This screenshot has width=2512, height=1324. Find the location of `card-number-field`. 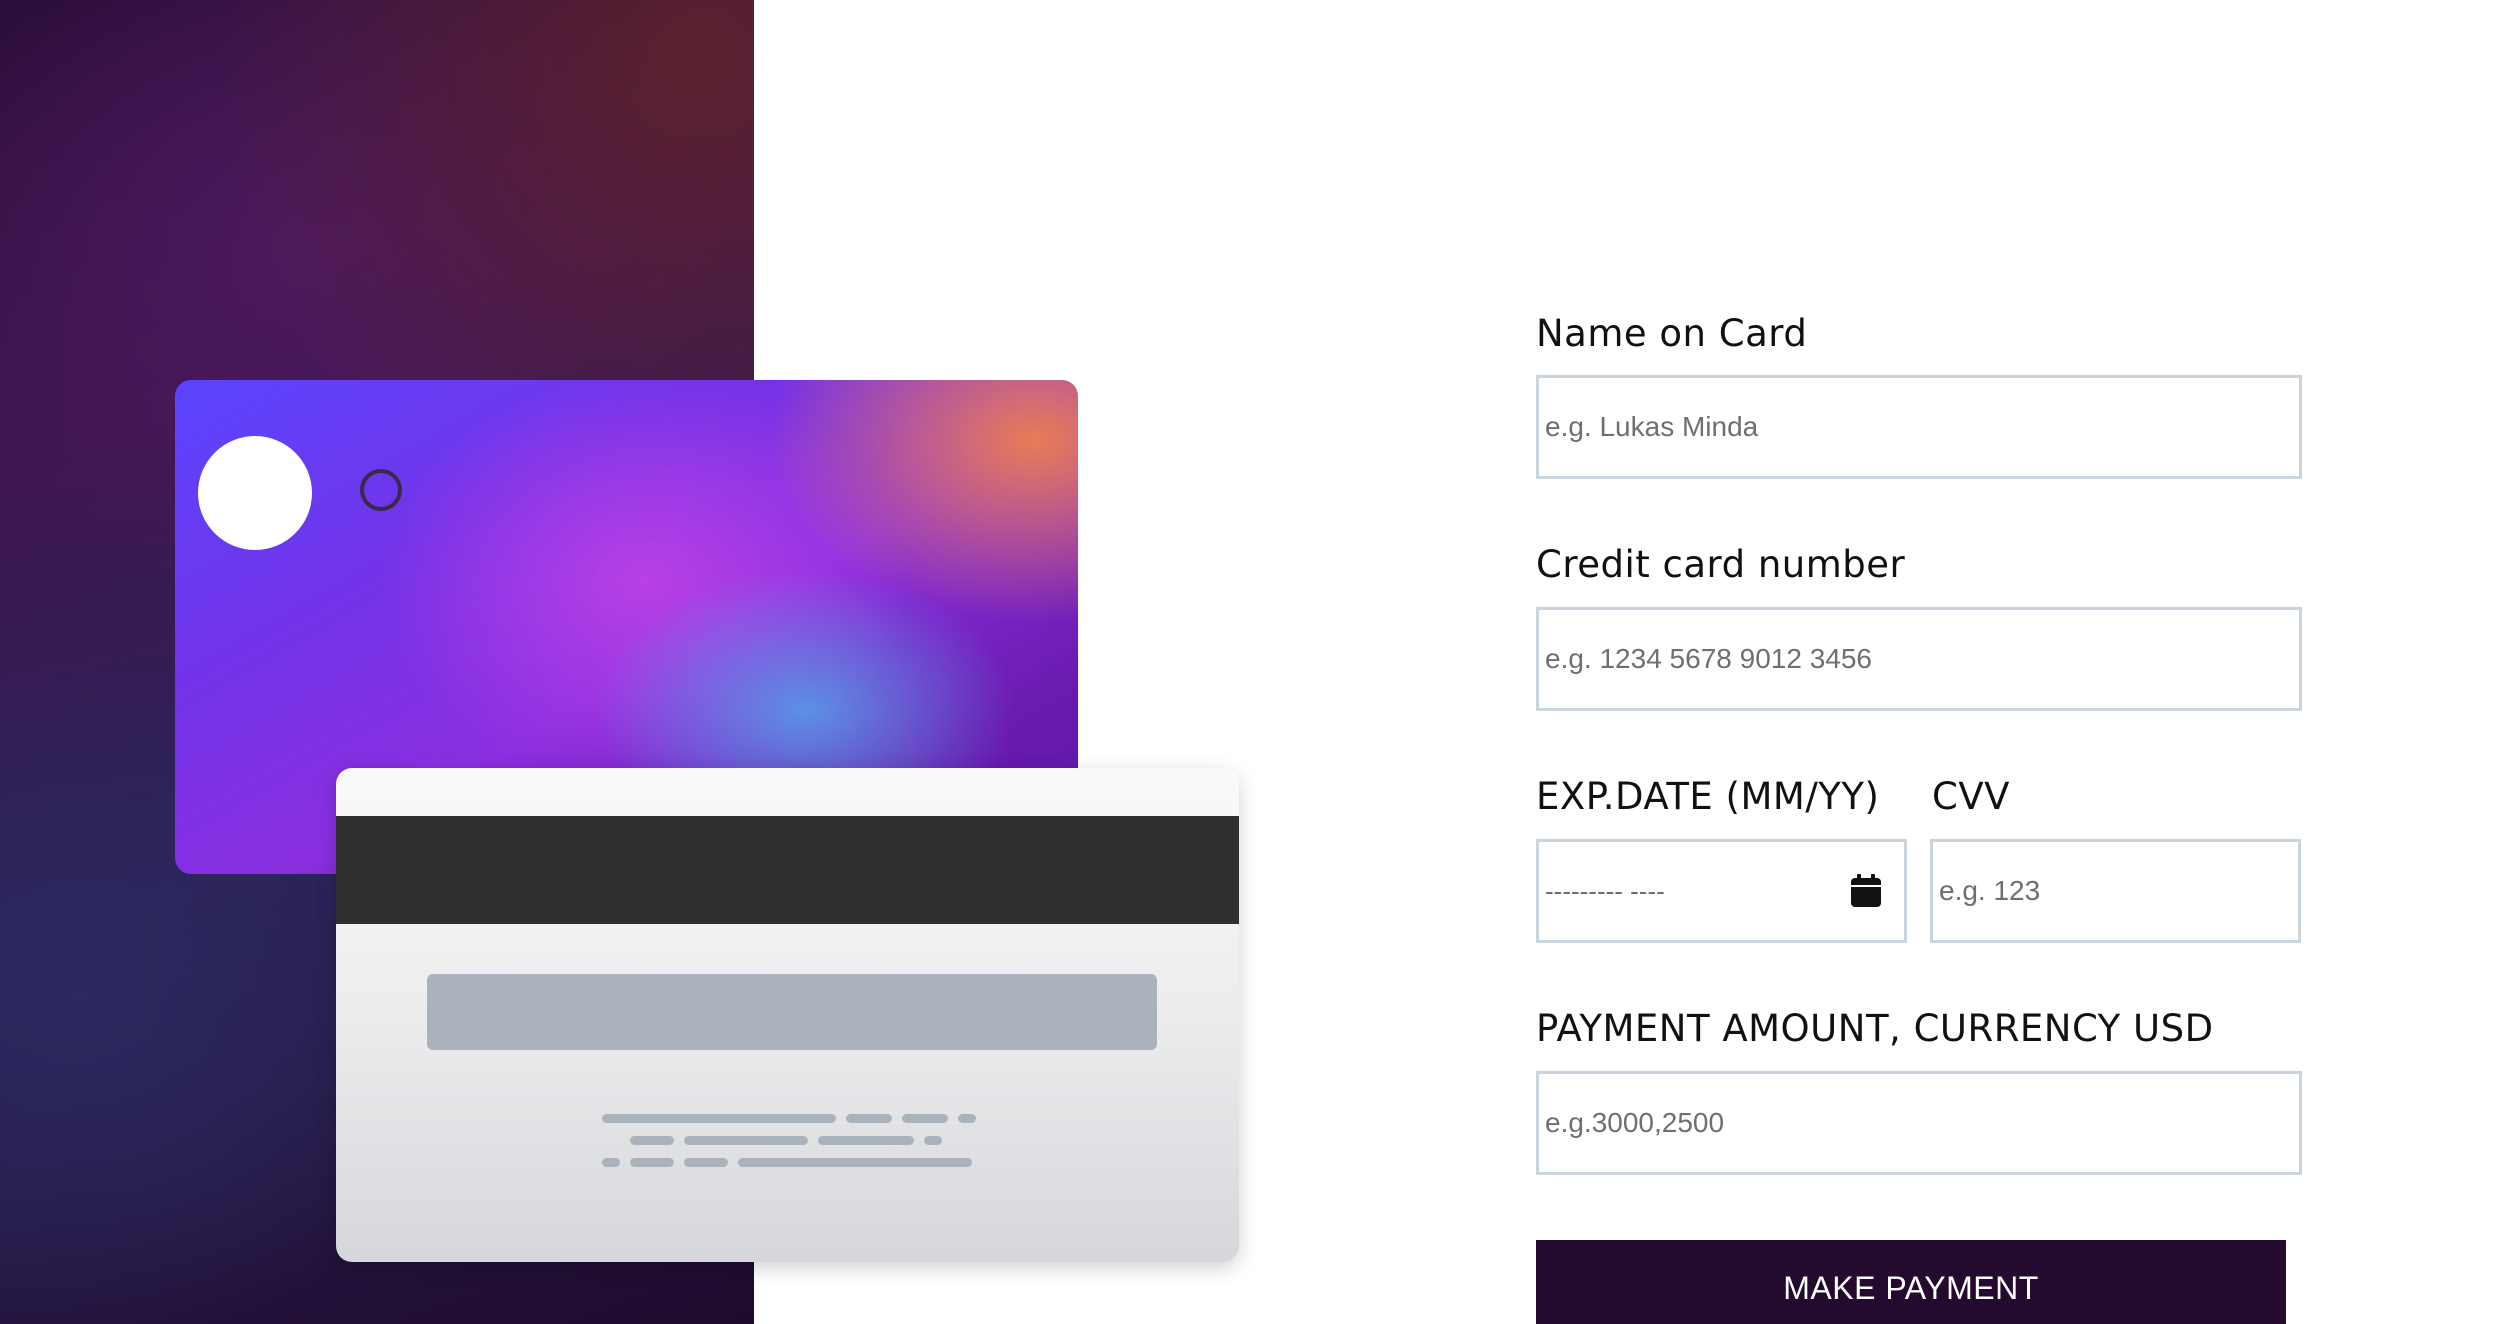

card-number-field is located at coordinates (1919, 659).